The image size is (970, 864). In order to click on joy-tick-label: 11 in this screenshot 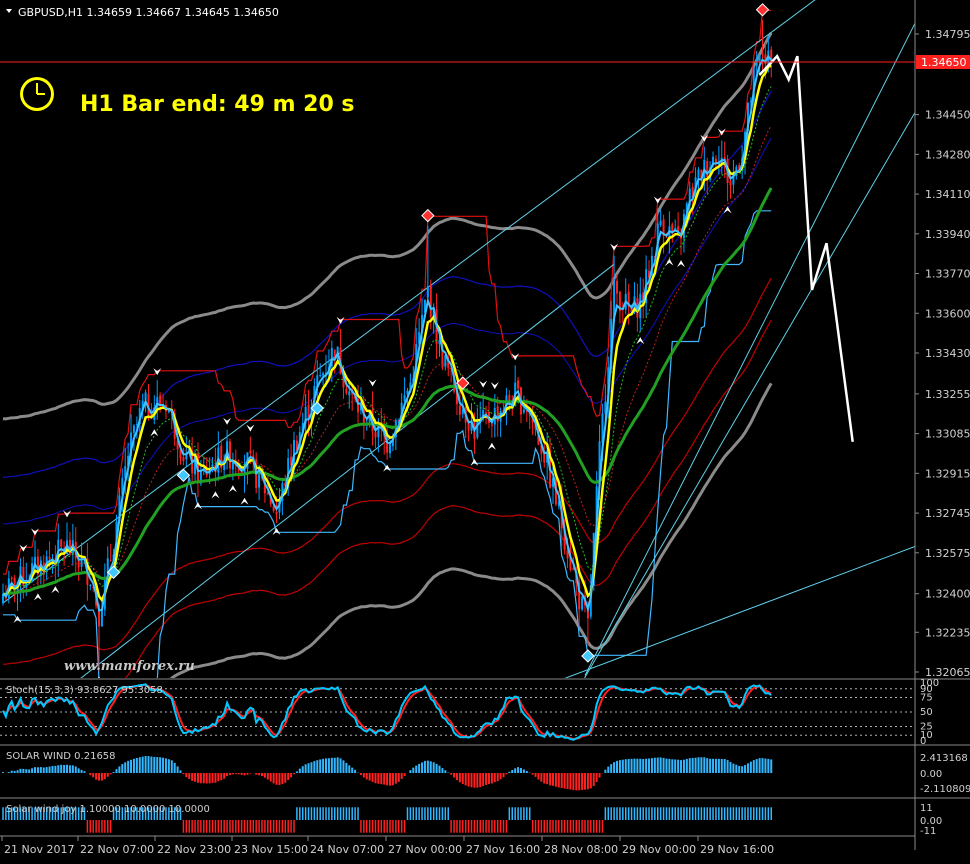, I will do `click(926, 808)`.